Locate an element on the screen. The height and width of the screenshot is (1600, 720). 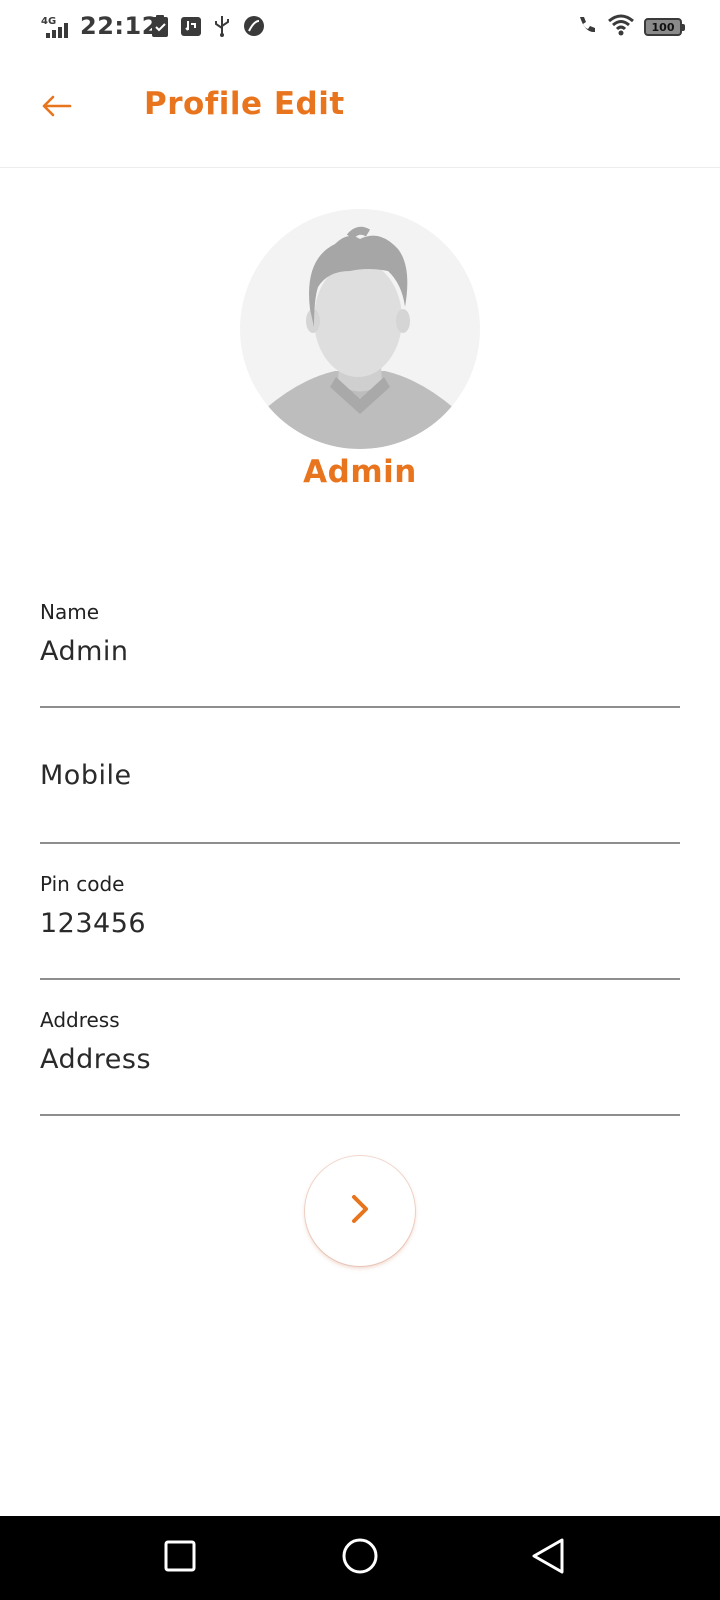
name-input is located at coordinates (360, 651).